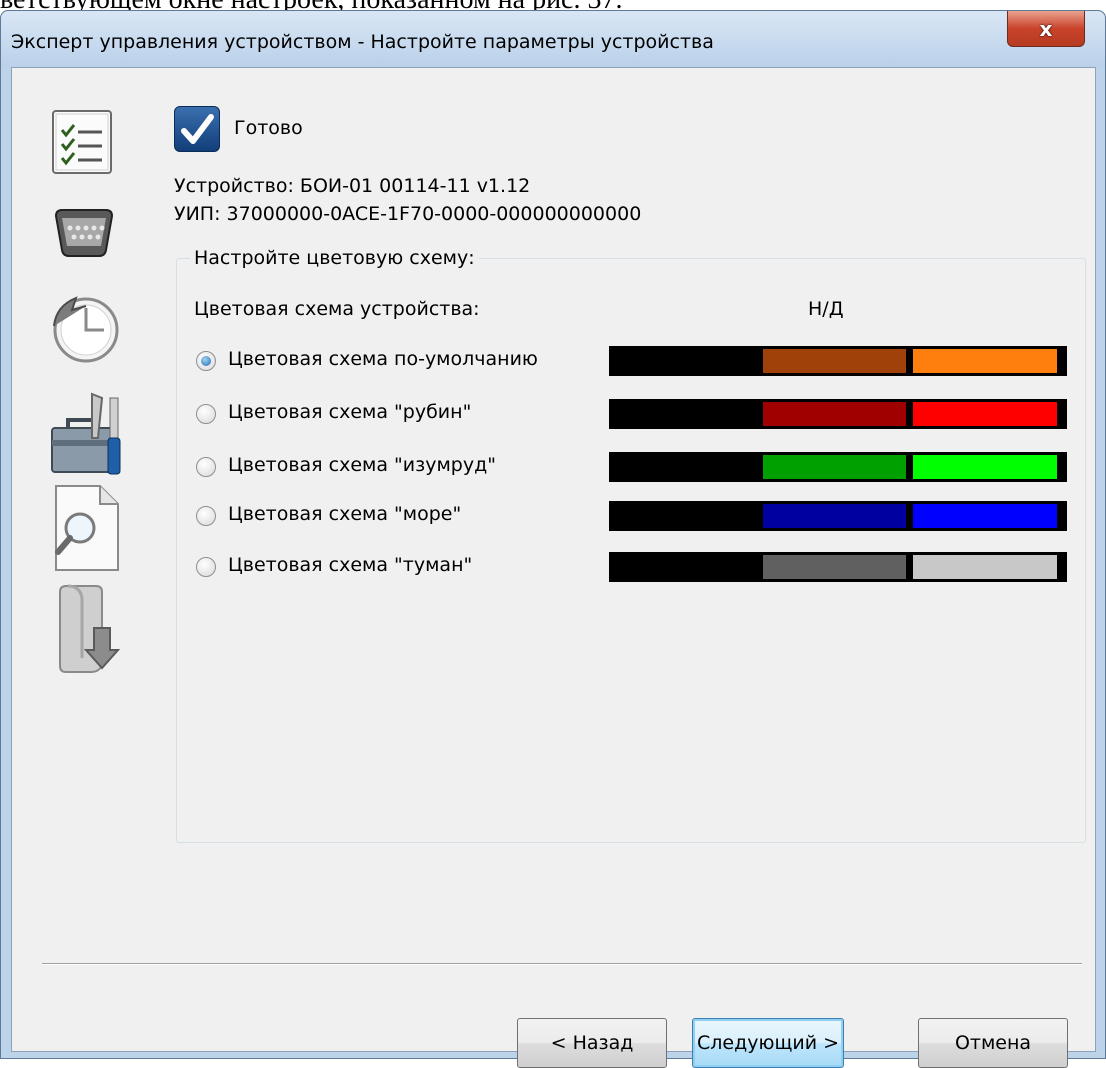 The height and width of the screenshot is (1068, 1106). I want to click on back-button: < Назад, so click(592, 1043).